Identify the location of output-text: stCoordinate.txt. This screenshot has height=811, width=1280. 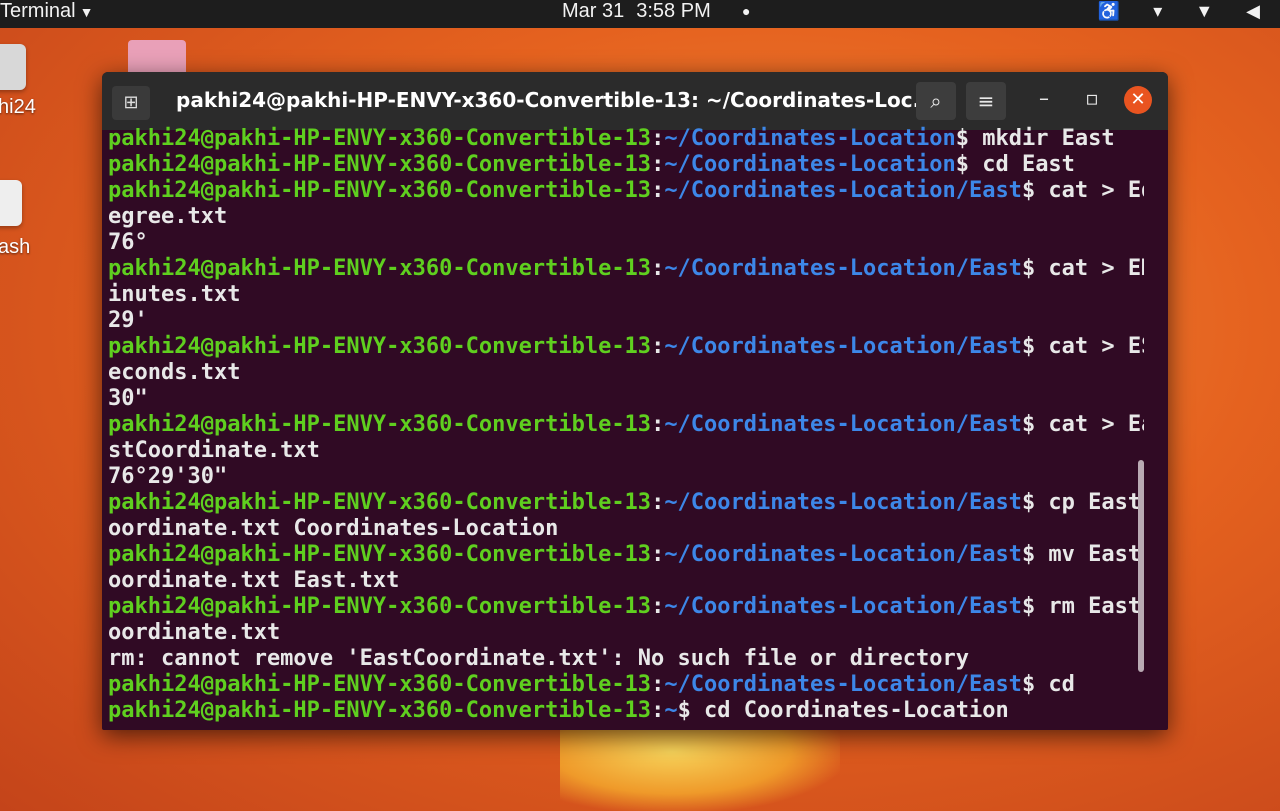
(214, 450).